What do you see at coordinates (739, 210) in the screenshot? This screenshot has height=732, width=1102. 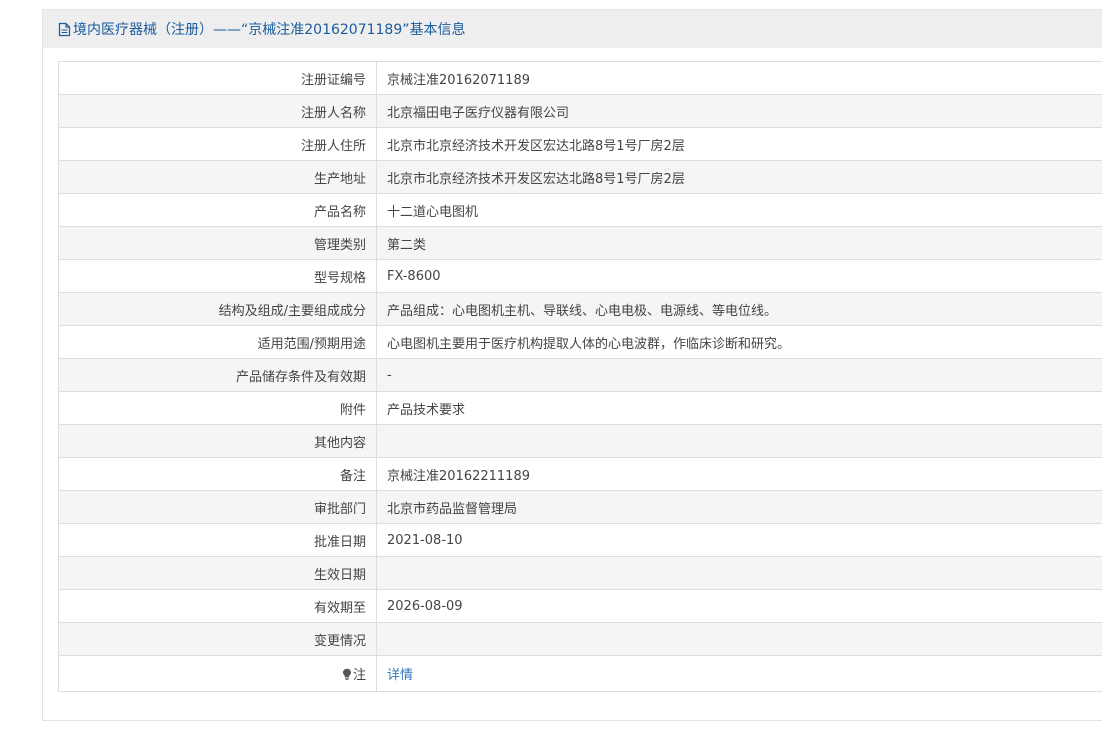 I see `row-value: 十二道心电图机` at bounding box center [739, 210].